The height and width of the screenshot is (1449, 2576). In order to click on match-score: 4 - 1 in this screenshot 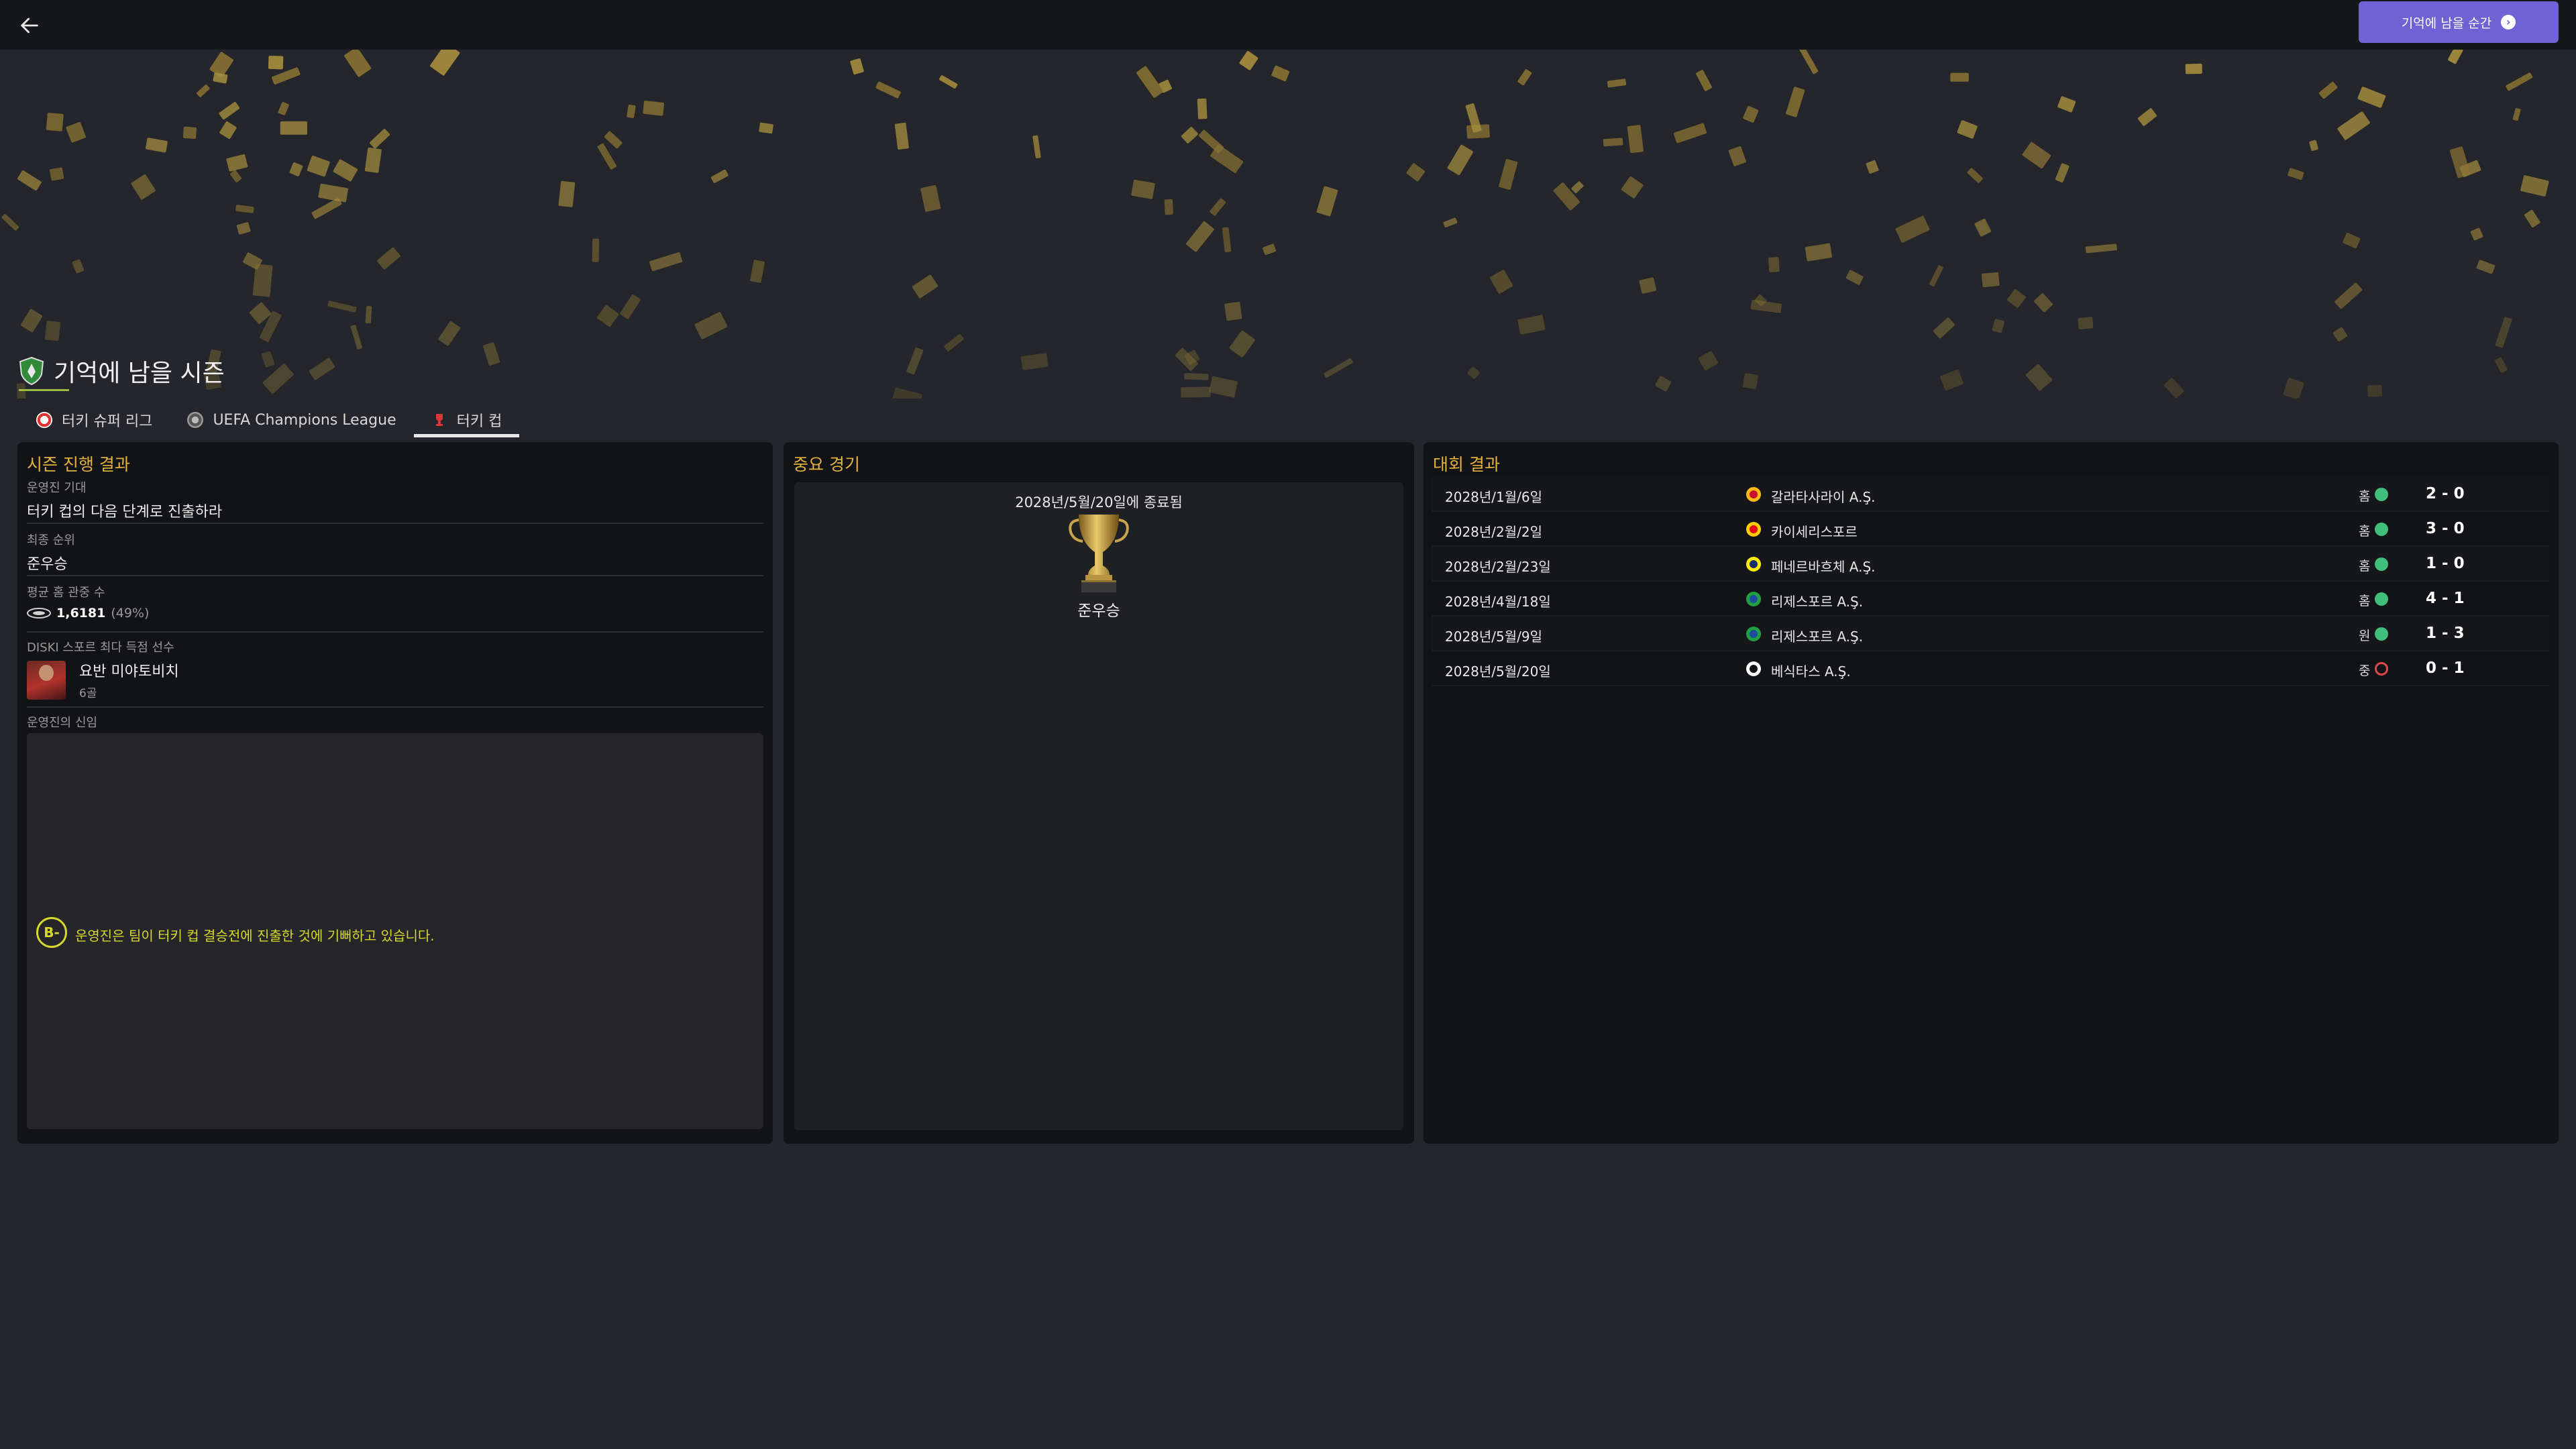, I will do `click(2445, 598)`.